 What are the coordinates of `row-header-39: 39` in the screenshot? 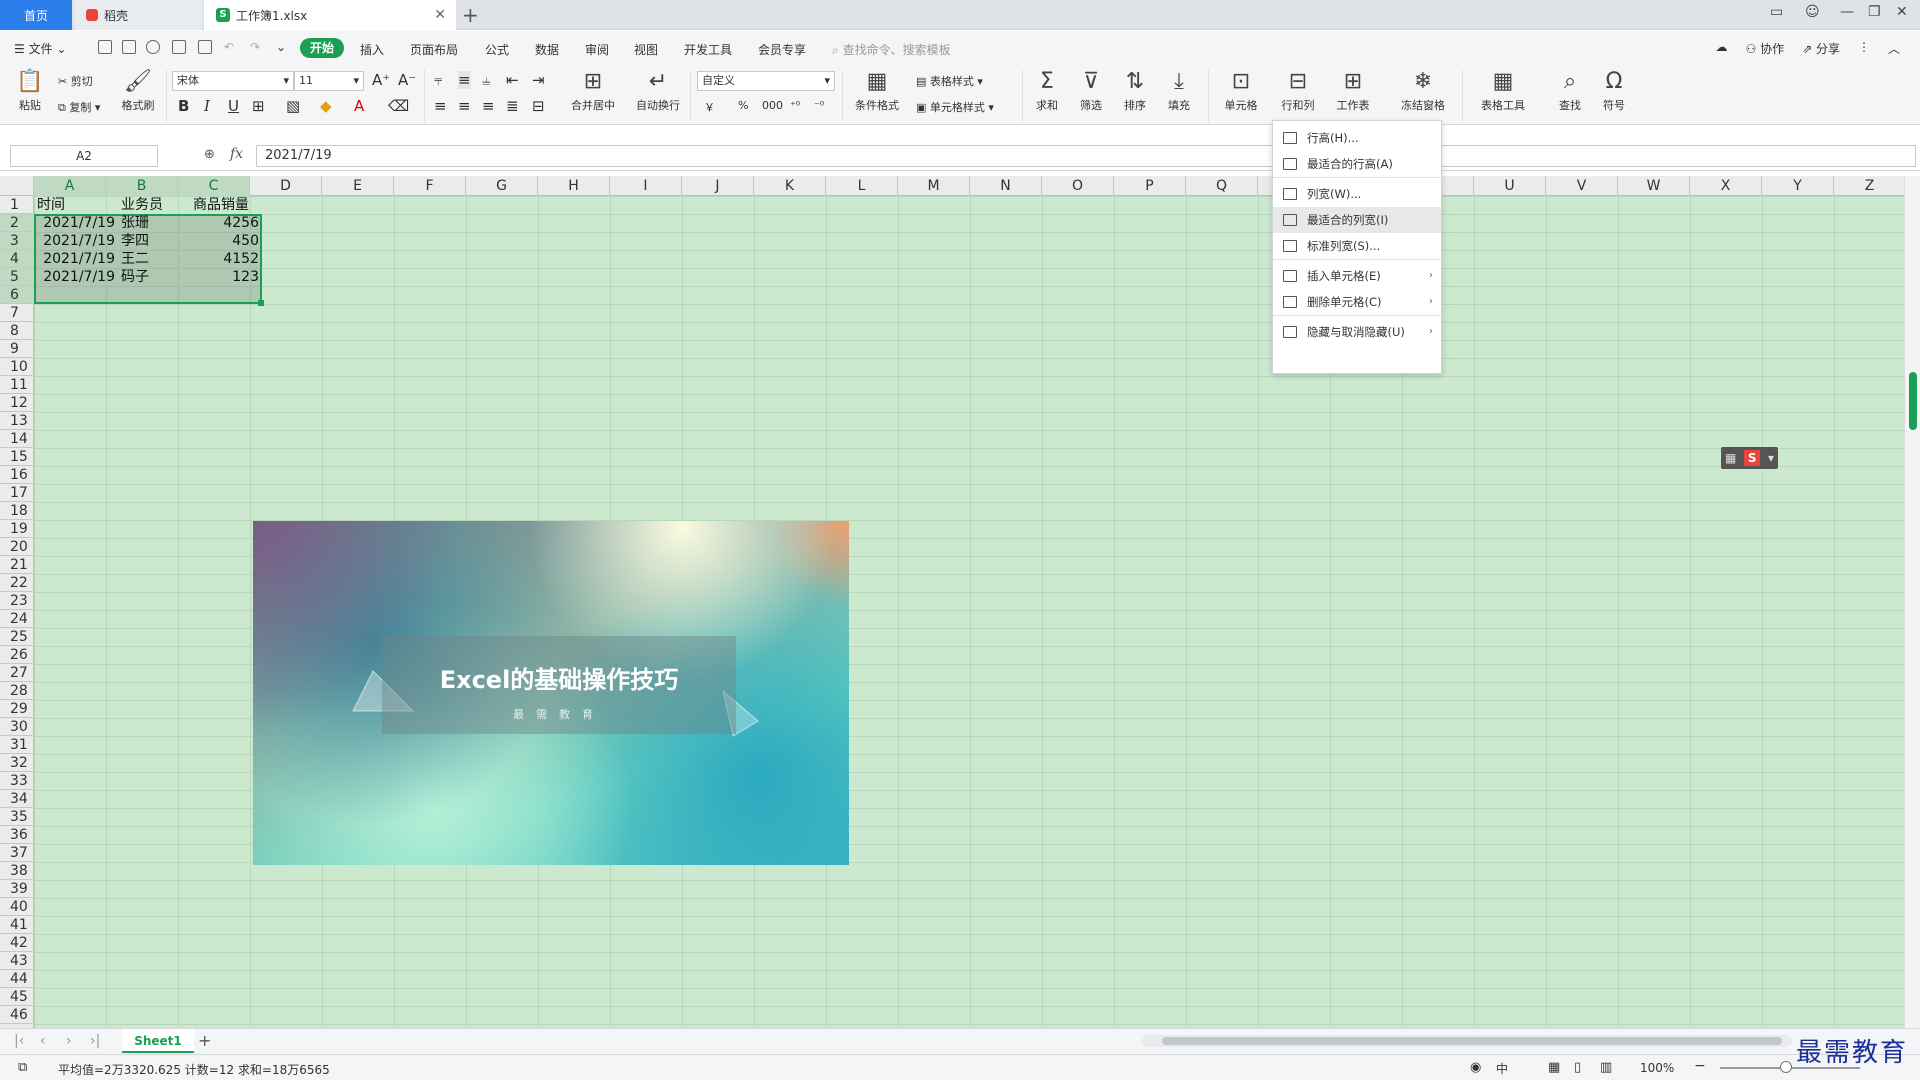 It's located at (17, 889).